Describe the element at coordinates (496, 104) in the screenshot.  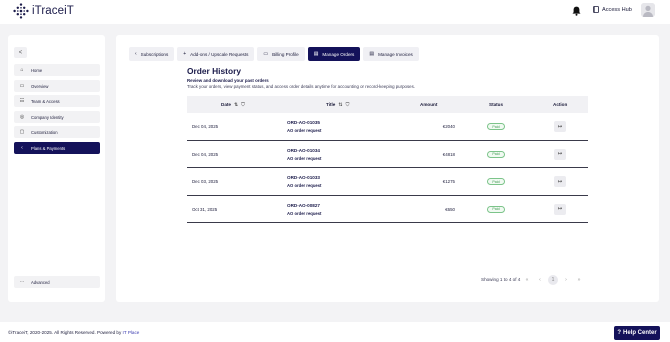
I see `column-status-label: Status` at that location.